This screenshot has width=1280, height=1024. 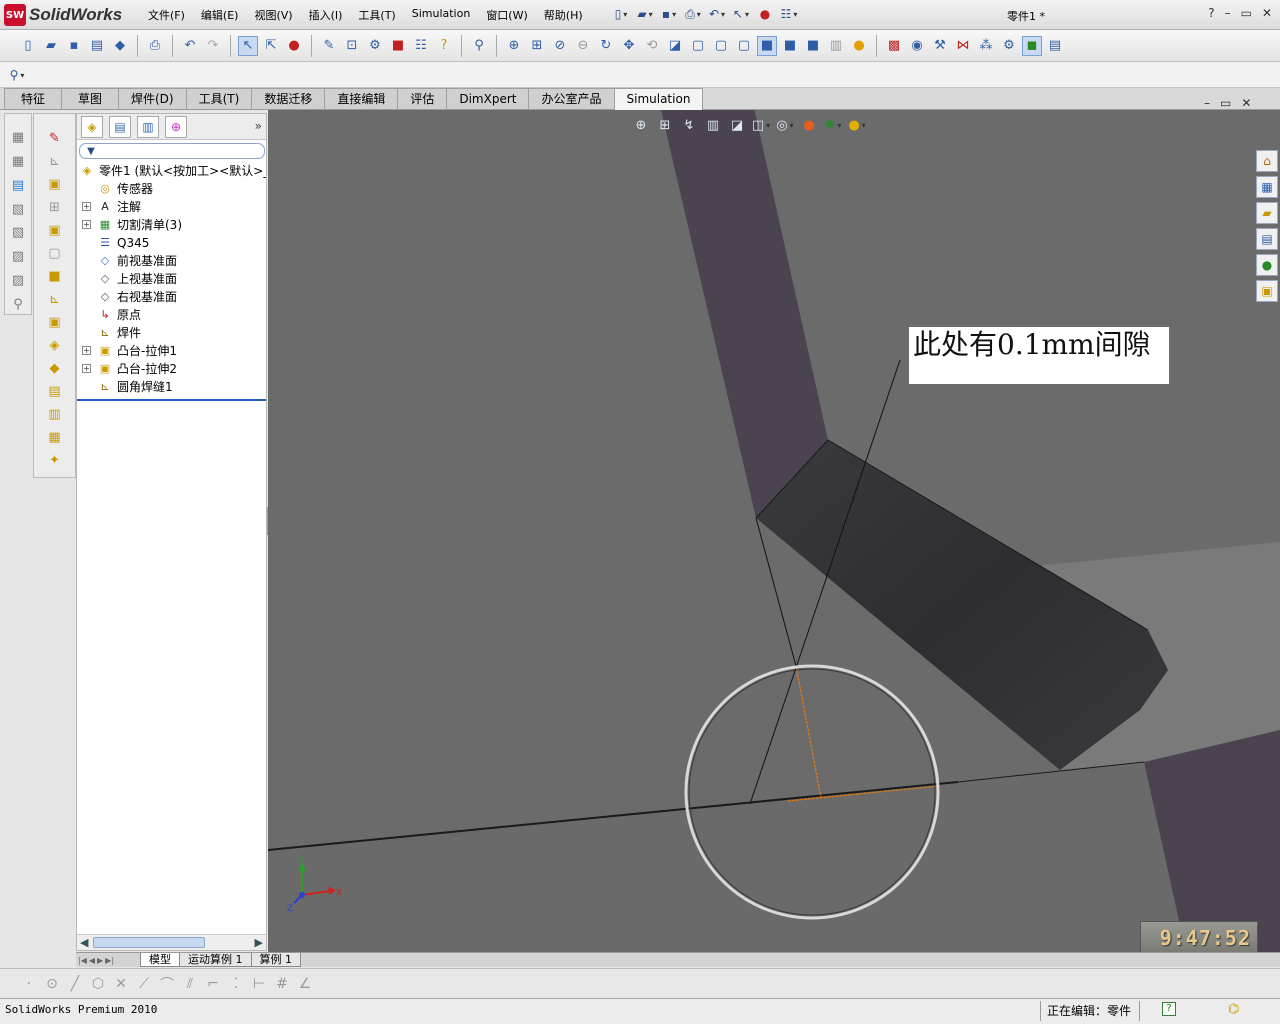 What do you see at coordinates (148, 126) in the screenshot?
I see `configuration-manager-tab-icon: ▥` at bounding box center [148, 126].